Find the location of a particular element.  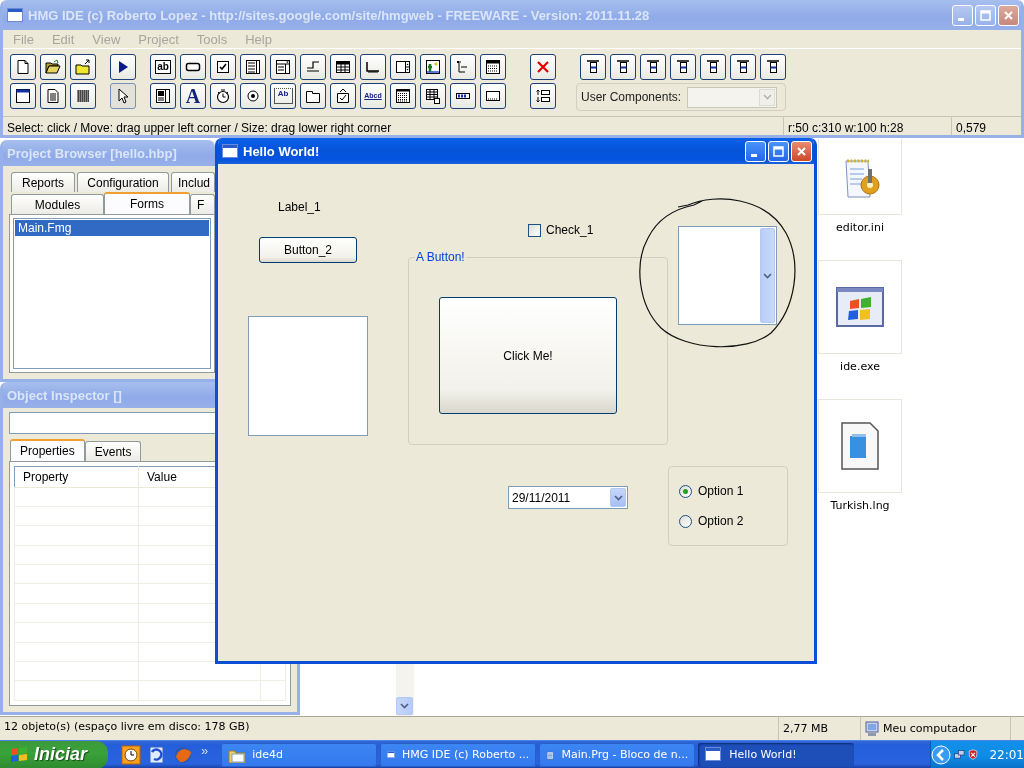

tab: Forms is located at coordinates (147, 203).